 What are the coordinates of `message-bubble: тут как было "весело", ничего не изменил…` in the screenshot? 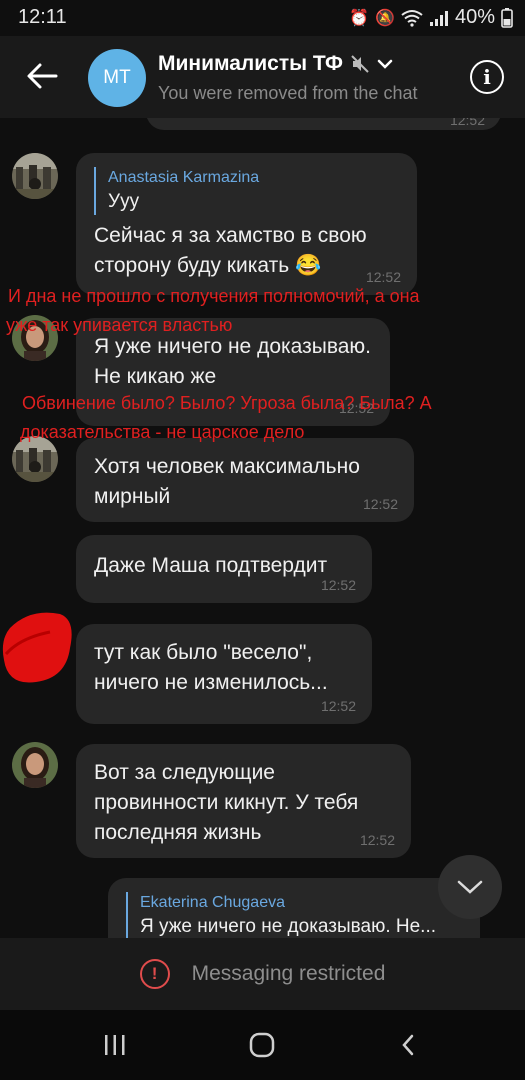 It's located at (224, 674).